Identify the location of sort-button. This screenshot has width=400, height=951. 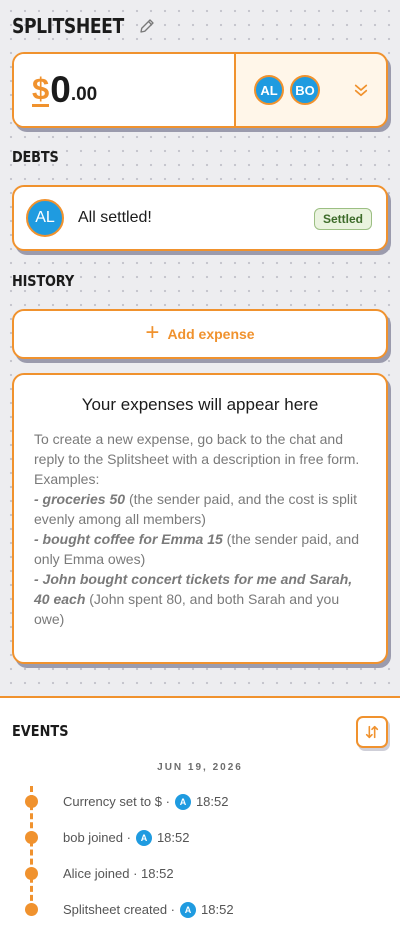
(372, 732).